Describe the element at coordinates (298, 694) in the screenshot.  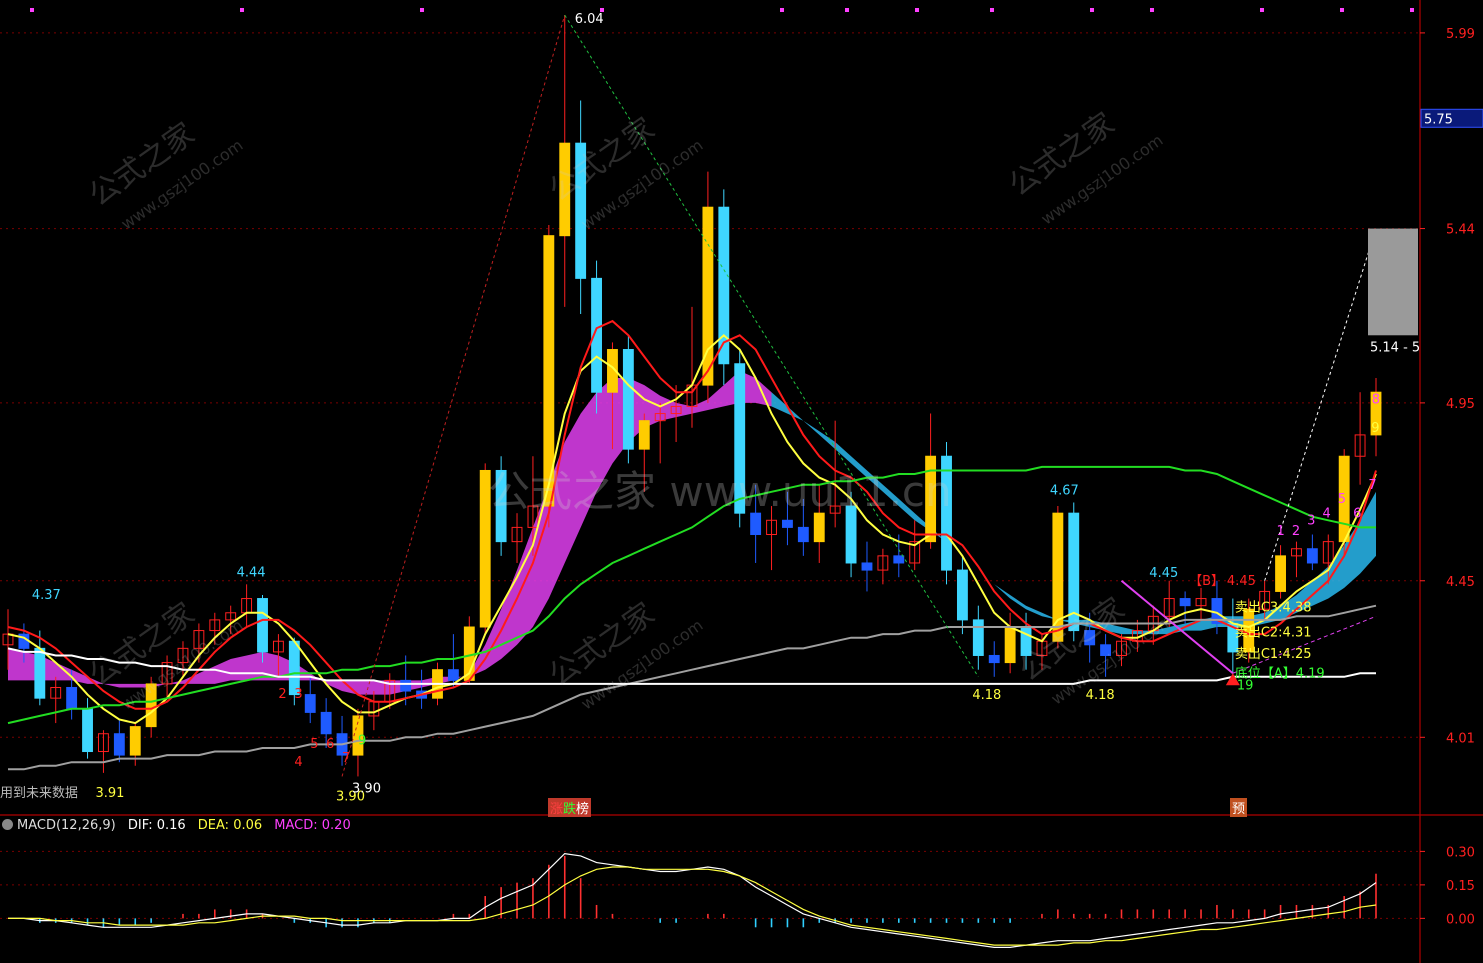
I see `counter-digit: 3` at that location.